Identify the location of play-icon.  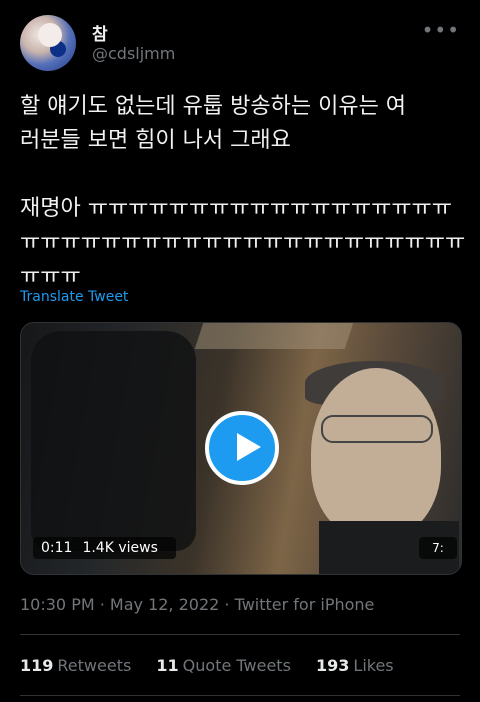
(249, 447).